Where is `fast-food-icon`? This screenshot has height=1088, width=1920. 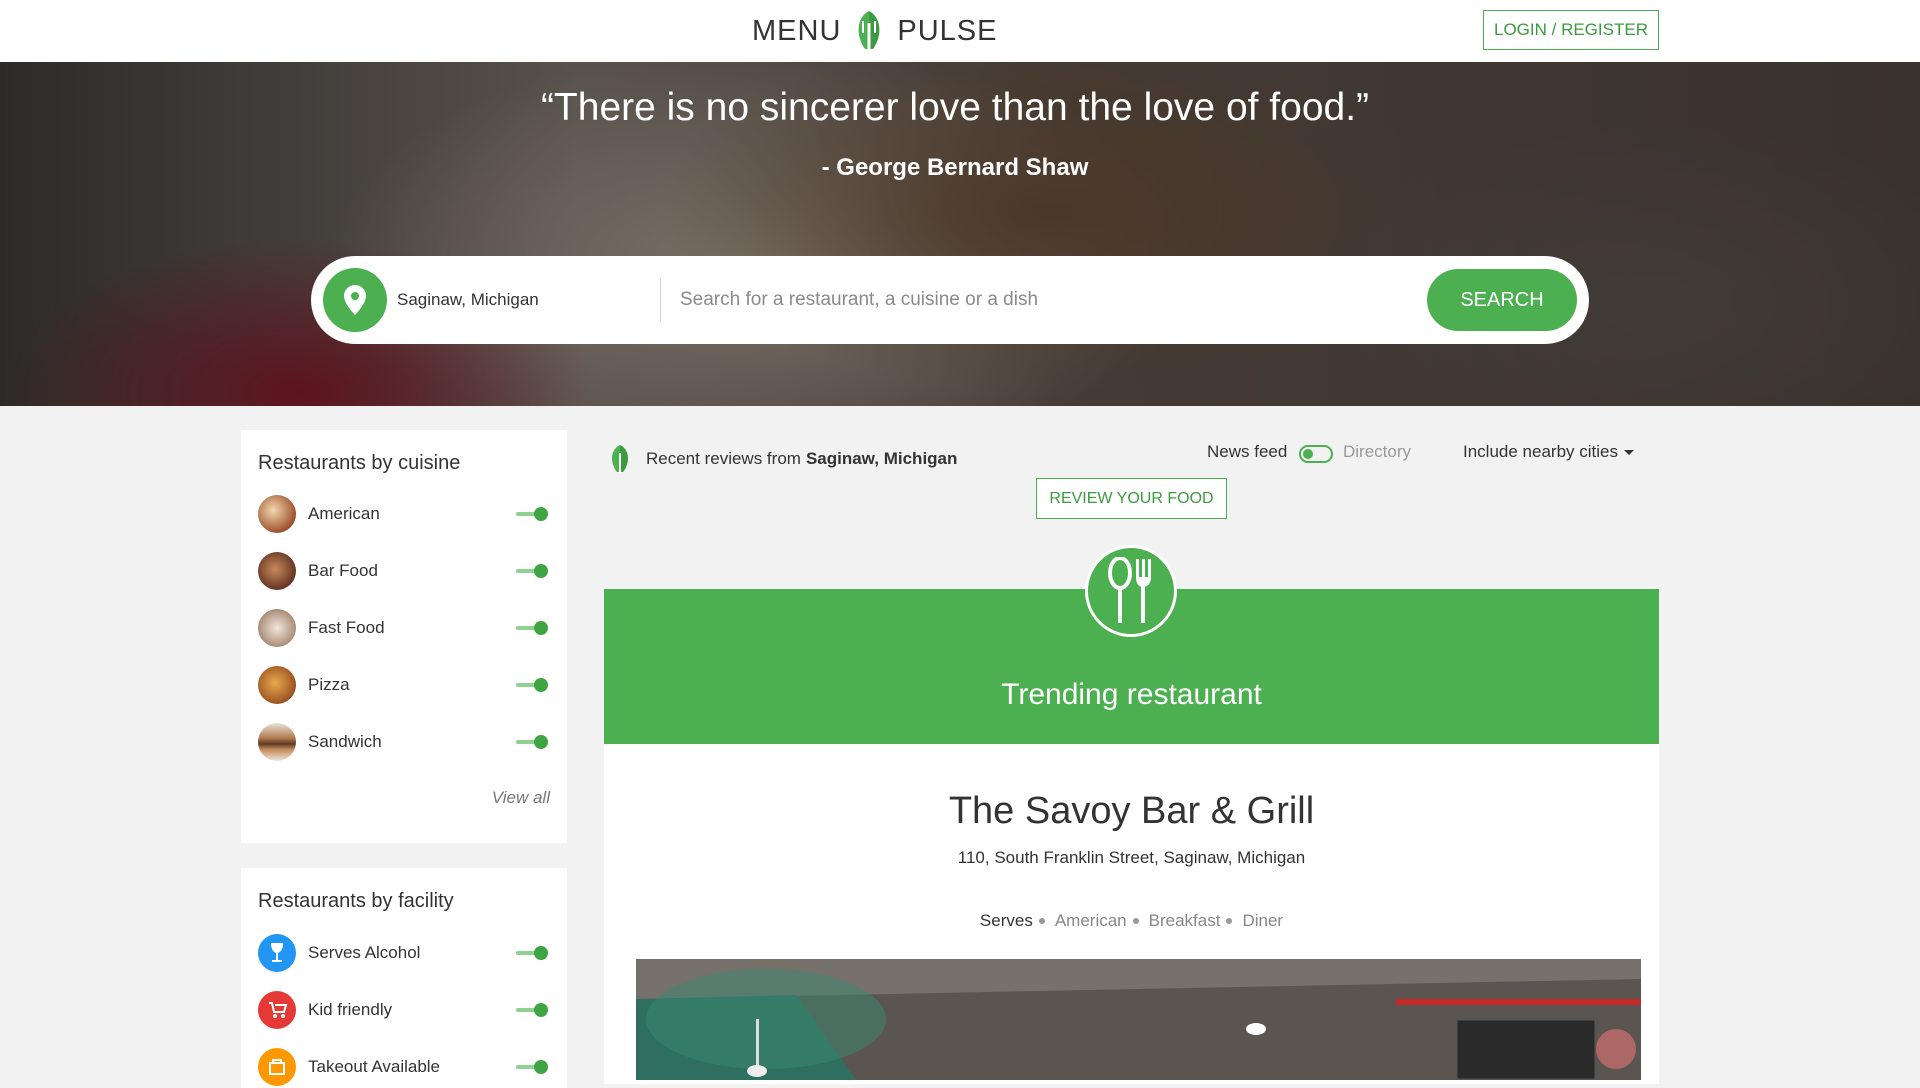
fast-food-icon is located at coordinates (277, 628).